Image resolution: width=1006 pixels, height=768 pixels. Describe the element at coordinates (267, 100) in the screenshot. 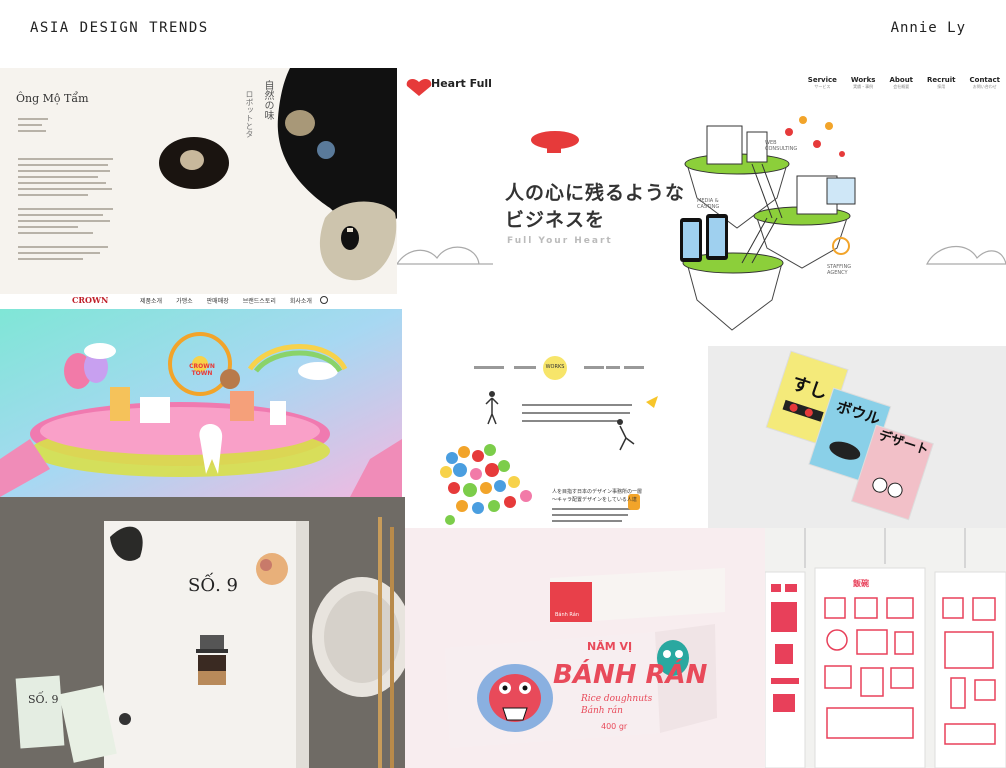

I see `stones-jp-vertical-a: 自然の味` at that location.